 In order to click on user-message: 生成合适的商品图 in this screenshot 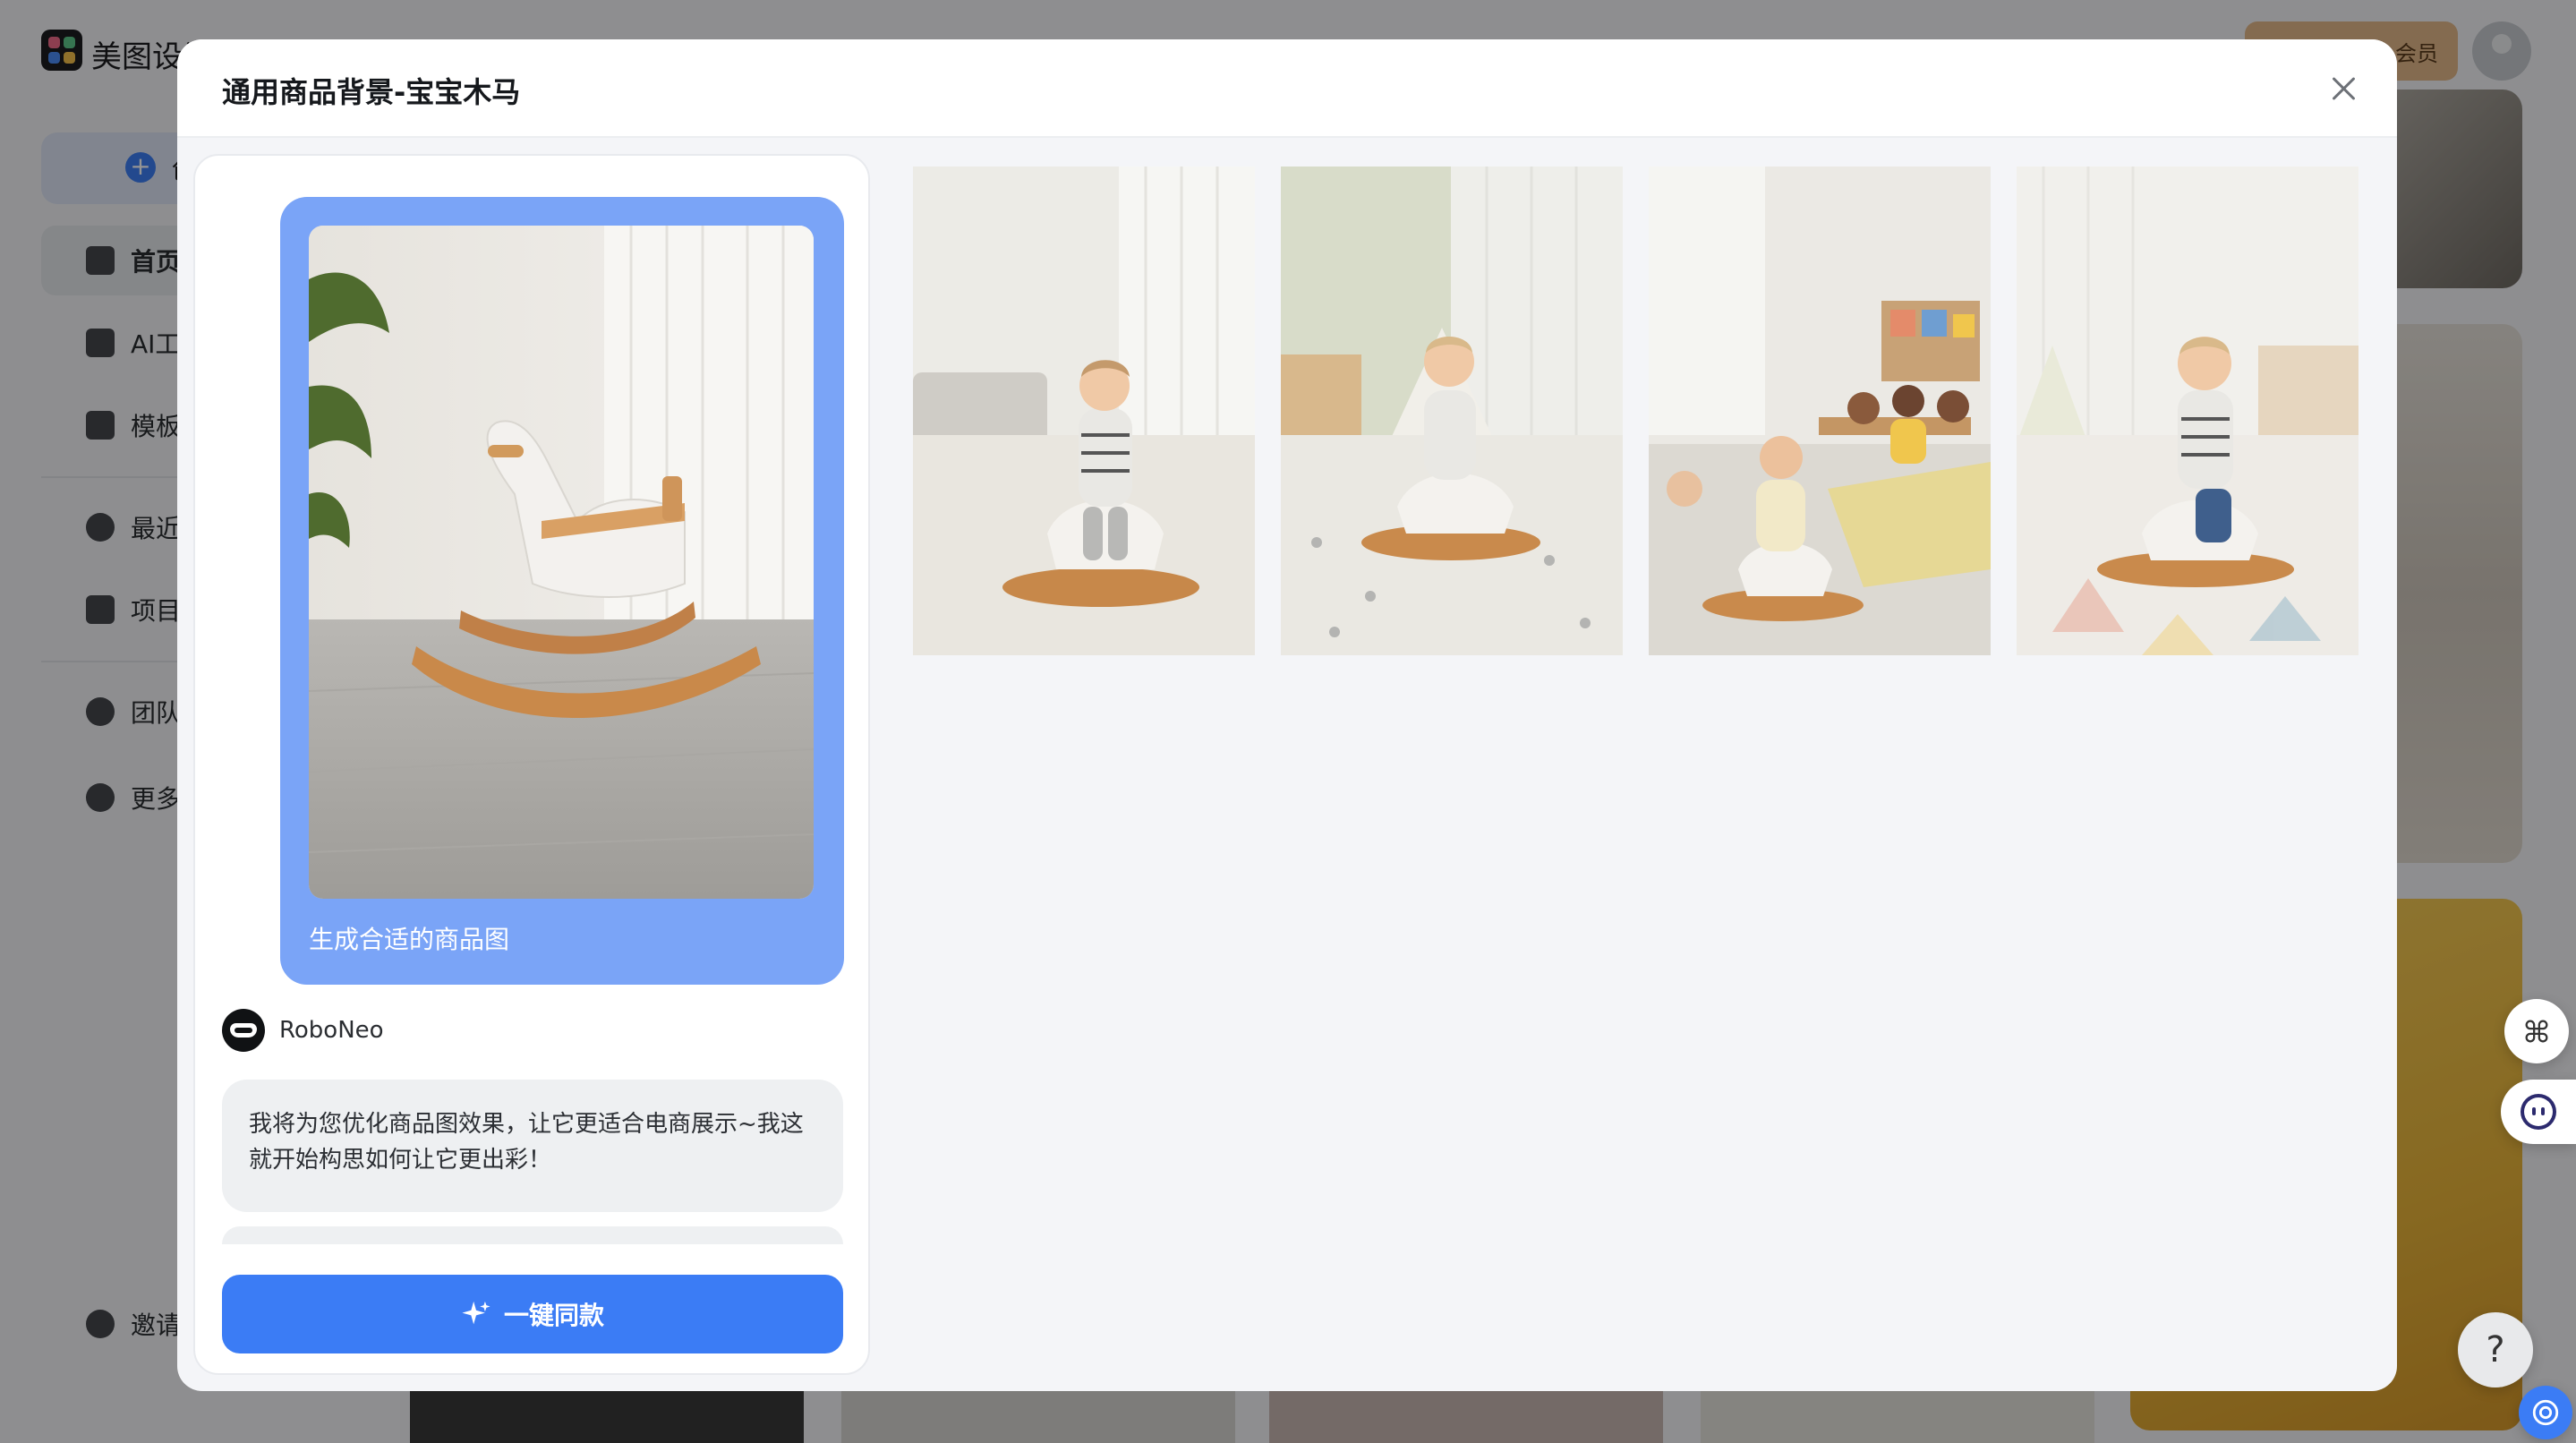, I will do `click(562, 591)`.